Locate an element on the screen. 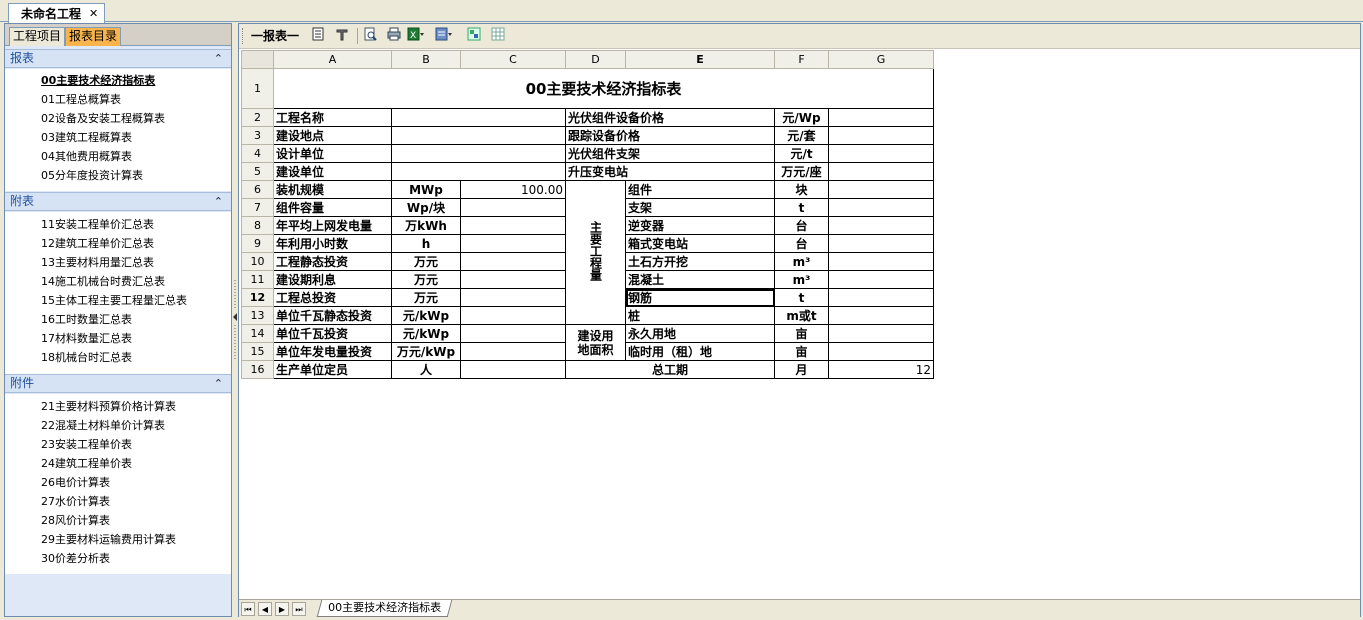  list-item: 27水价计算表 is located at coordinates (75, 502).